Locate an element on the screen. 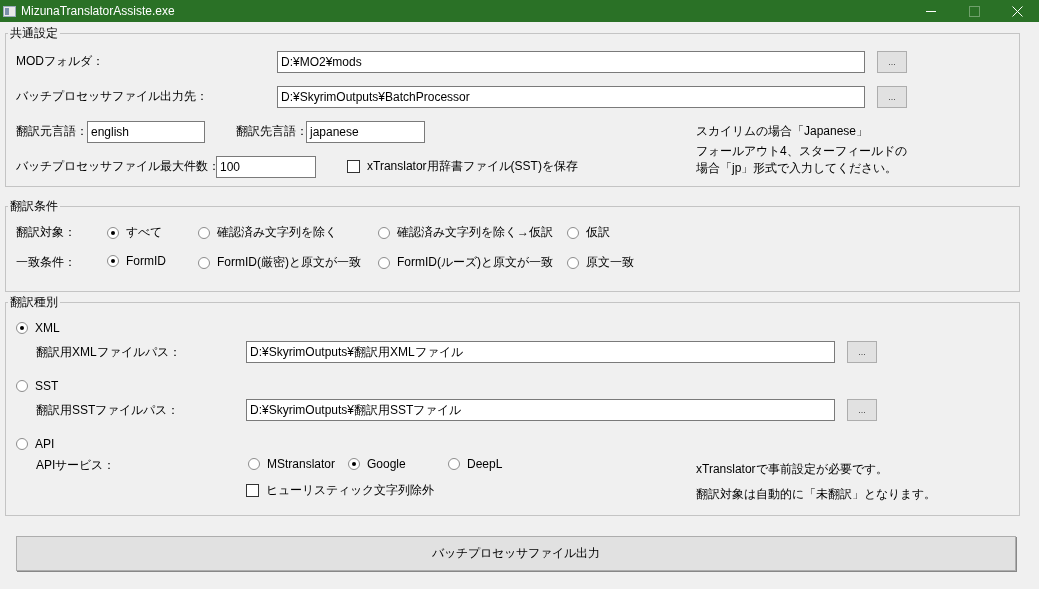 This screenshot has width=1039, height=589. field-label: 翻訳先言語： is located at coordinates (271, 131).